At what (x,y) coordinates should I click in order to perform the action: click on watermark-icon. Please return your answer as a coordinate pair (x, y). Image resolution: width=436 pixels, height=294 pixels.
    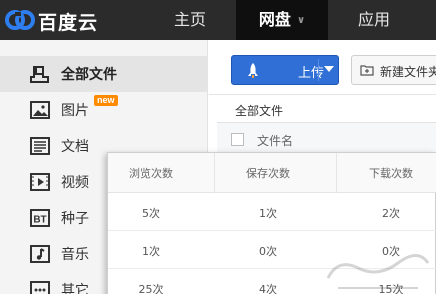
    Looking at the image, I should click on (378, 271).